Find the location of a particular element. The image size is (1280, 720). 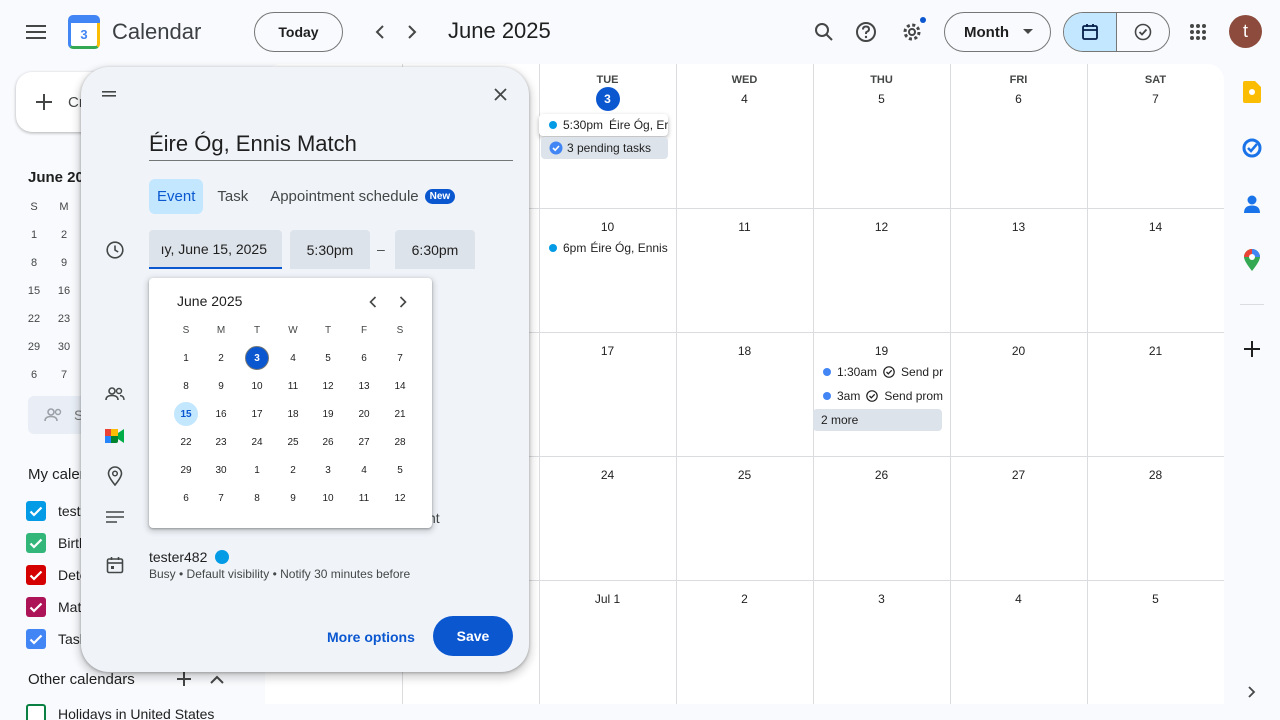

date-picker-day: 29 is located at coordinates (186, 470).